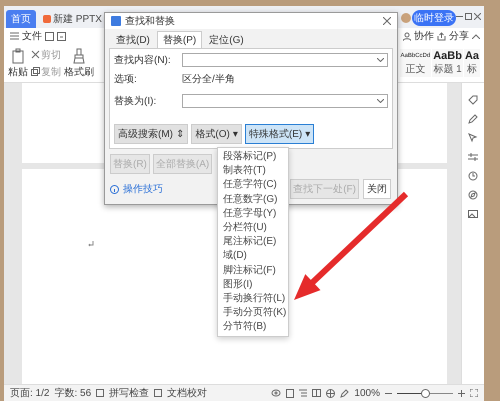  Describe the element at coordinates (72, 19) in the screenshot. I see `document-tab: 新建 PPTX` at that location.